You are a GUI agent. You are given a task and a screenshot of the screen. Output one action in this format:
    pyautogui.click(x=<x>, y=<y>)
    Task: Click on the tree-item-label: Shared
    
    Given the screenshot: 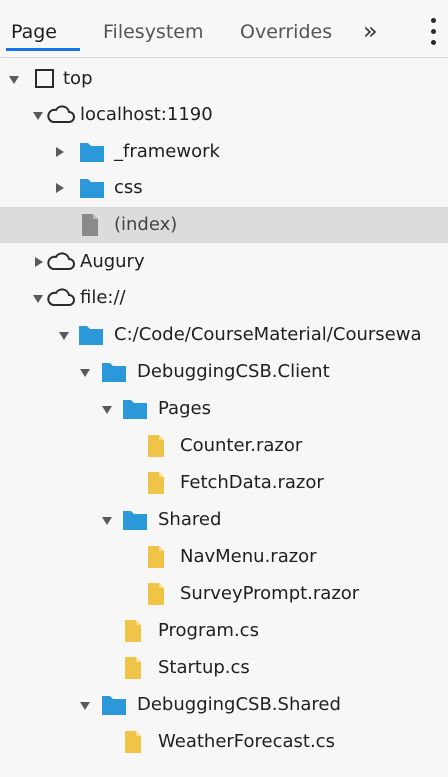 What is the action you would take?
    pyautogui.click(x=190, y=519)
    